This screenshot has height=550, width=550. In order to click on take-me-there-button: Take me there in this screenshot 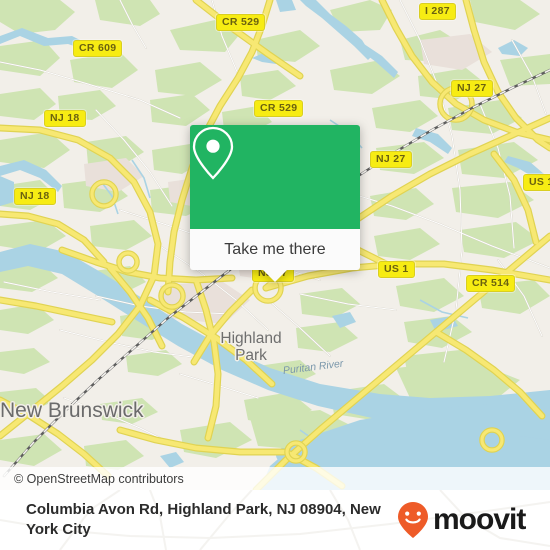, I will do `click(275, 249)`.